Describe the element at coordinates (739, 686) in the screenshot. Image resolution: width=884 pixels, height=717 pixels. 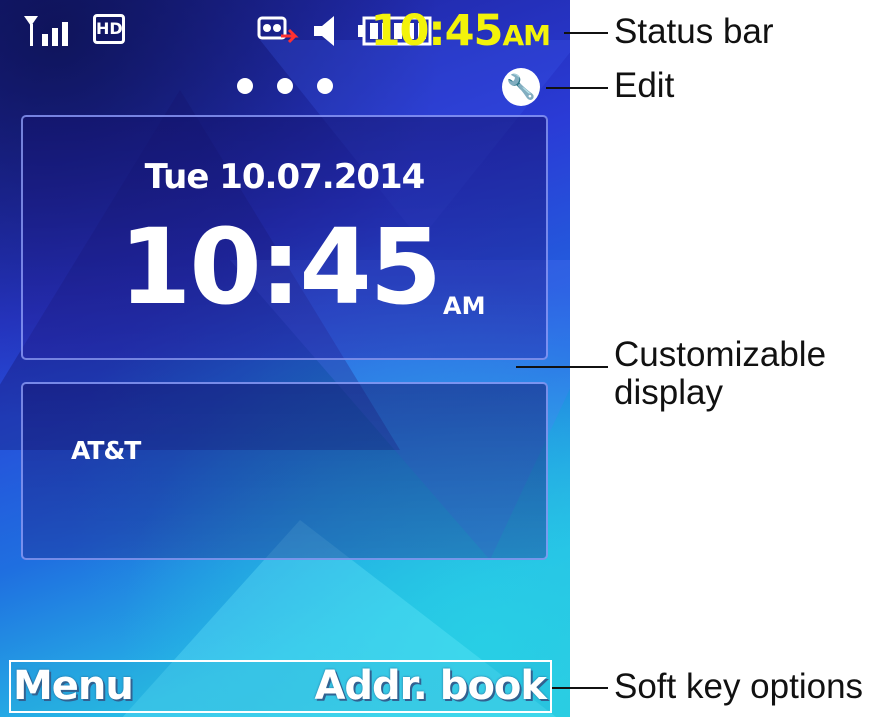
I see `soft-key-callout: Soft key options` at that location.